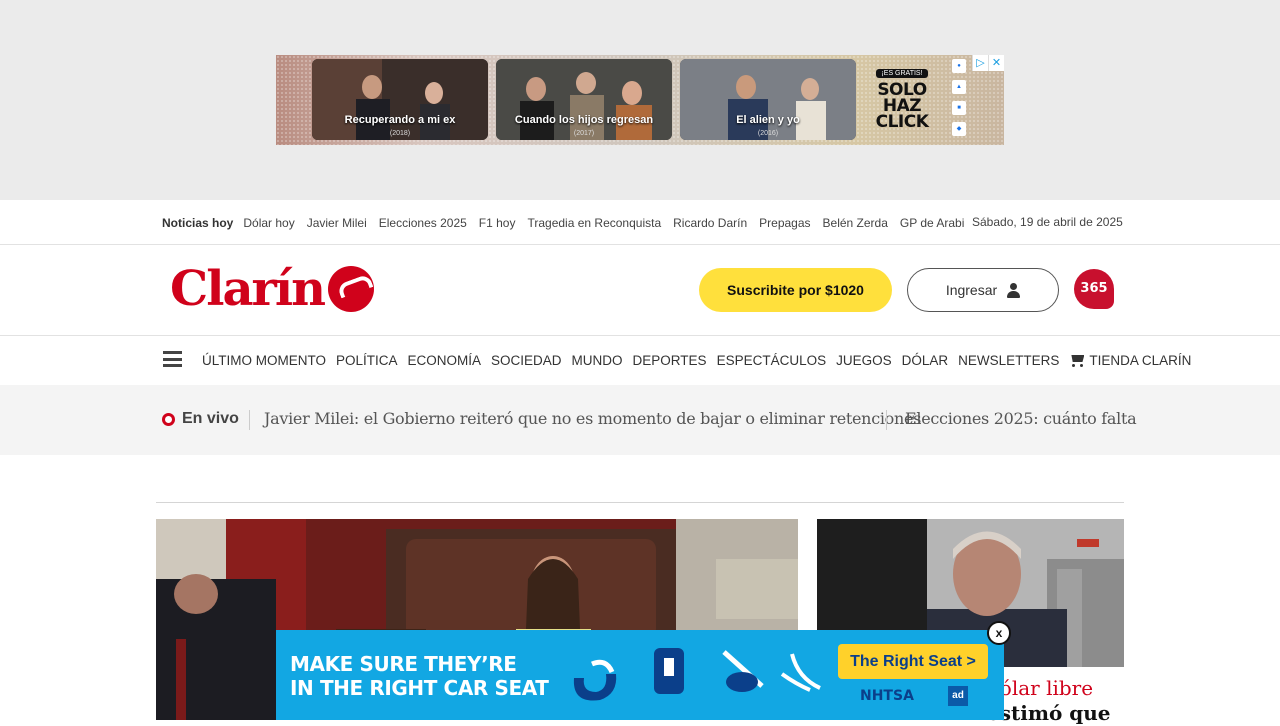 The width and height of the screenshot is (1280, 726). Describe the element at coordinates (264, 360) in the screenshot. I see `nav-item-ultimo-momento: ÚLTIMO MOMENTO` at that location.